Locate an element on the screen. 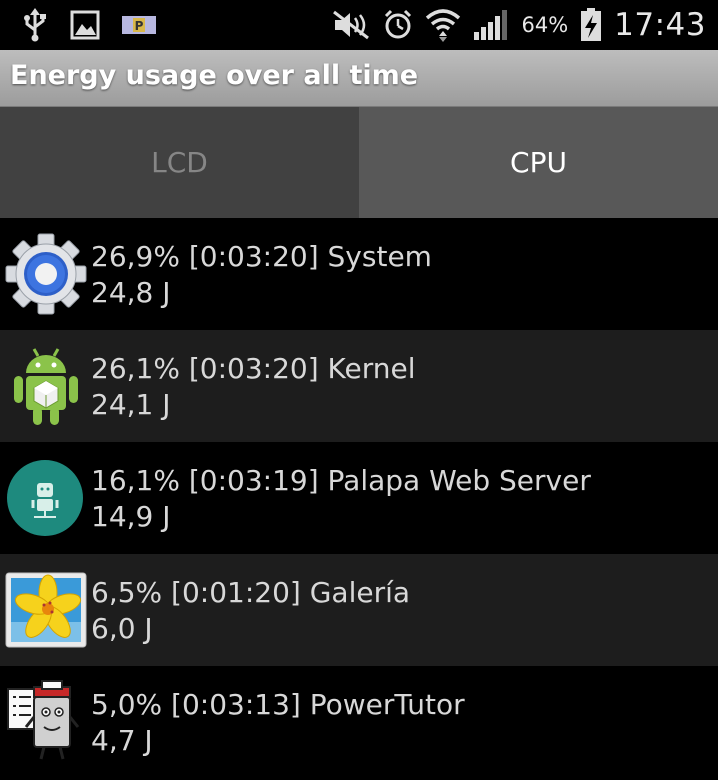 The image size is (718, 780). wifi-icon is located at coordinates (443, 25).